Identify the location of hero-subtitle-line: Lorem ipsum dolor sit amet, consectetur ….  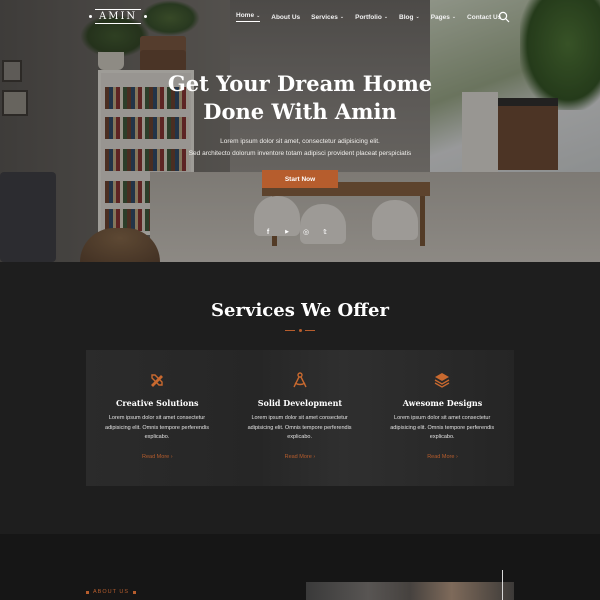
(300, 141).